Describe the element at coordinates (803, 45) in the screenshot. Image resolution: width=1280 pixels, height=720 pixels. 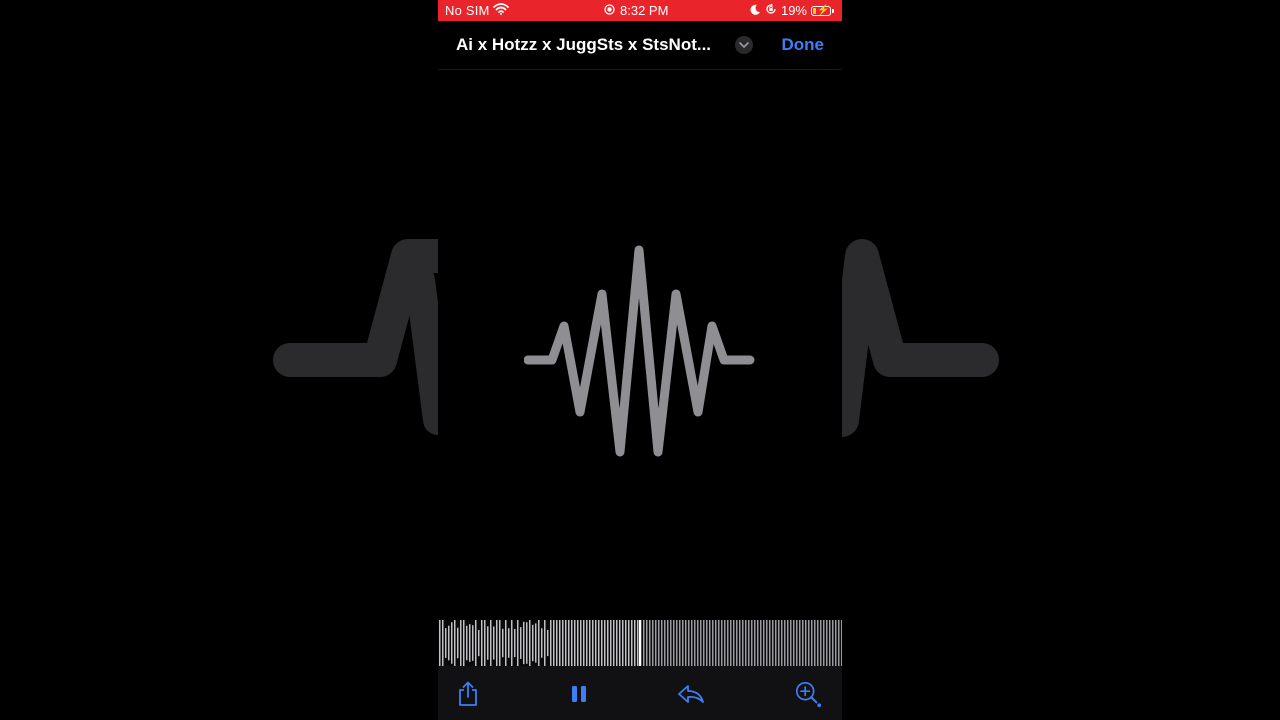
I see `done-button: Done` at that location.